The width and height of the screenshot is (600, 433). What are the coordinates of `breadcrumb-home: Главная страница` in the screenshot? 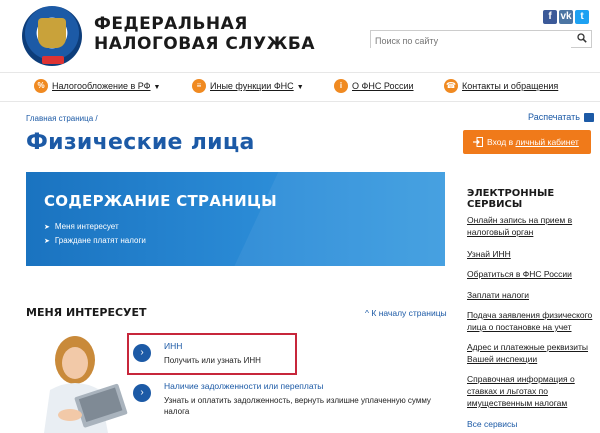 It's located at (59, 118).